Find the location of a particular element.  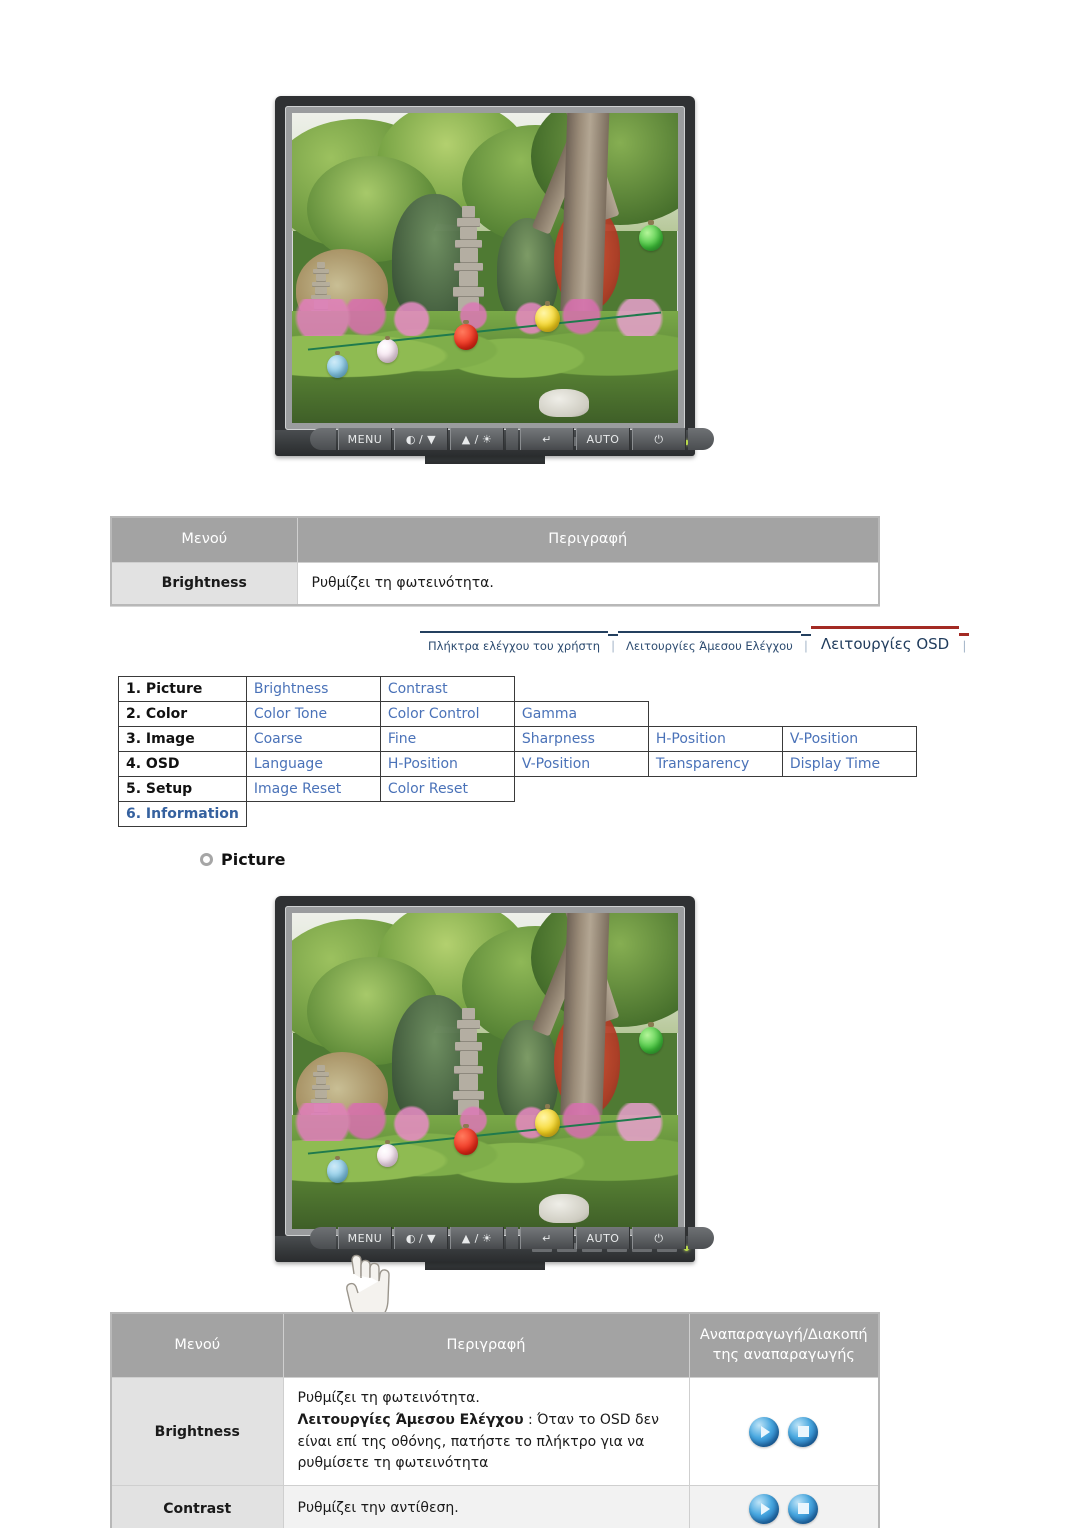

menu-category-information: 6. Information is located at coordinates (182, 814).